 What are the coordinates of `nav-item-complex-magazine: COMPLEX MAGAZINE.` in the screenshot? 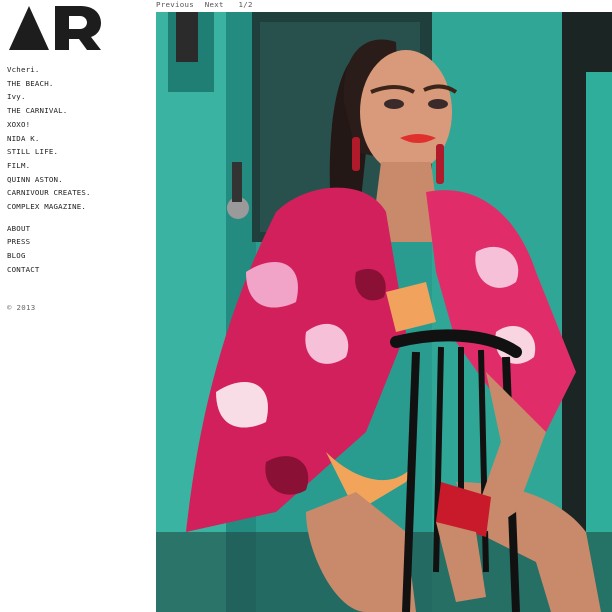 It's located at (77, 207).